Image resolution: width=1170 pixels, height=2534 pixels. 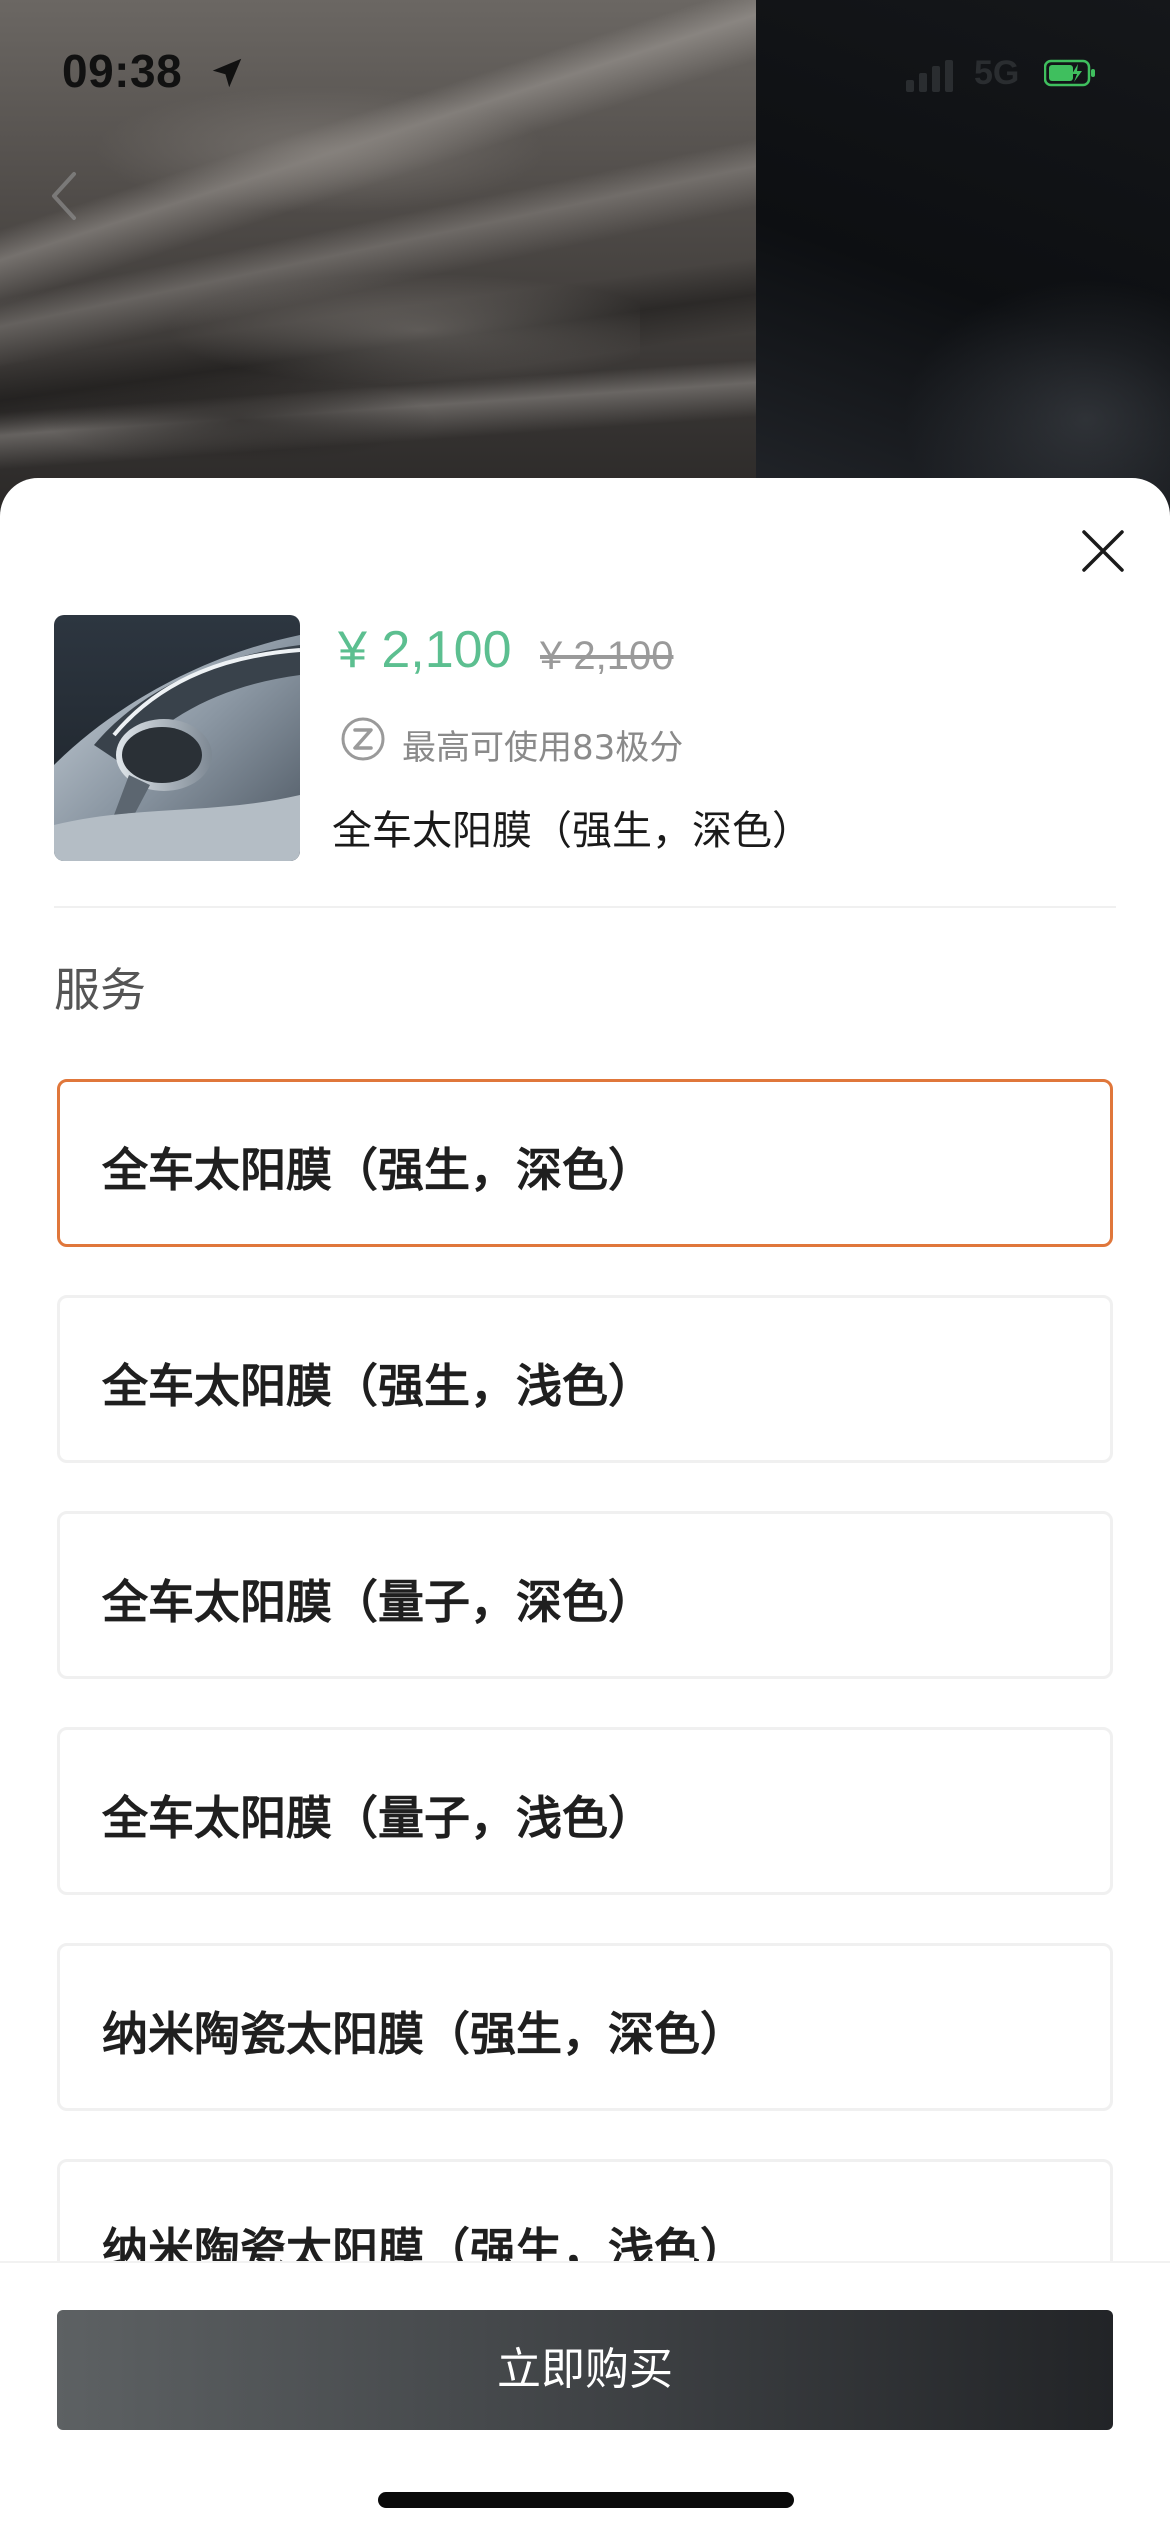 What do you see at coordinates (64, 196) in the screenshot?
I see `chevron-left-icon` at bounding box center [64, 196].